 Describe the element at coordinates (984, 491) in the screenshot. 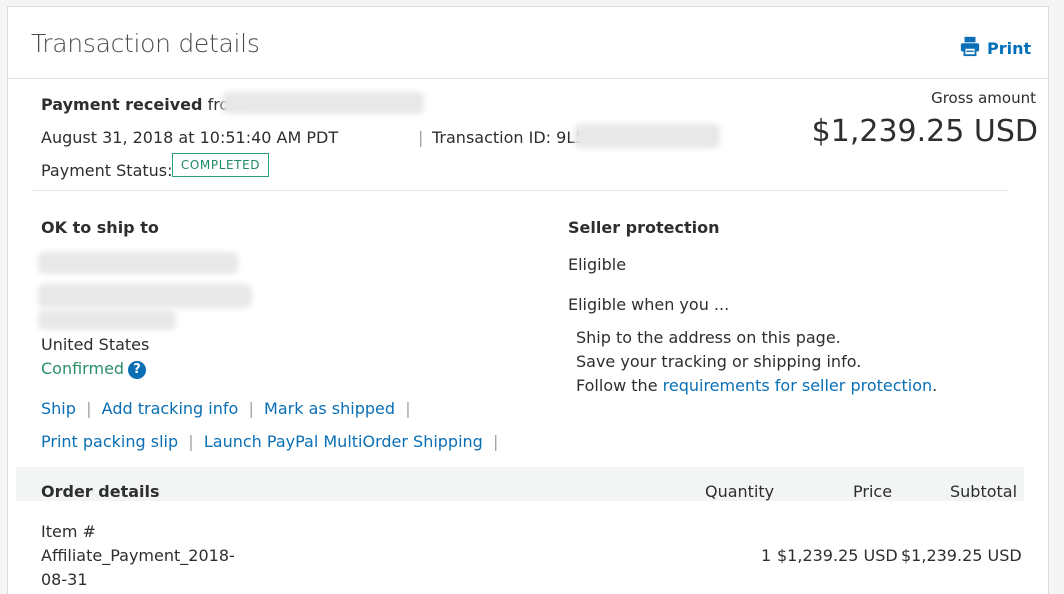

I see `column-subtotal: Subtotal` at that location.